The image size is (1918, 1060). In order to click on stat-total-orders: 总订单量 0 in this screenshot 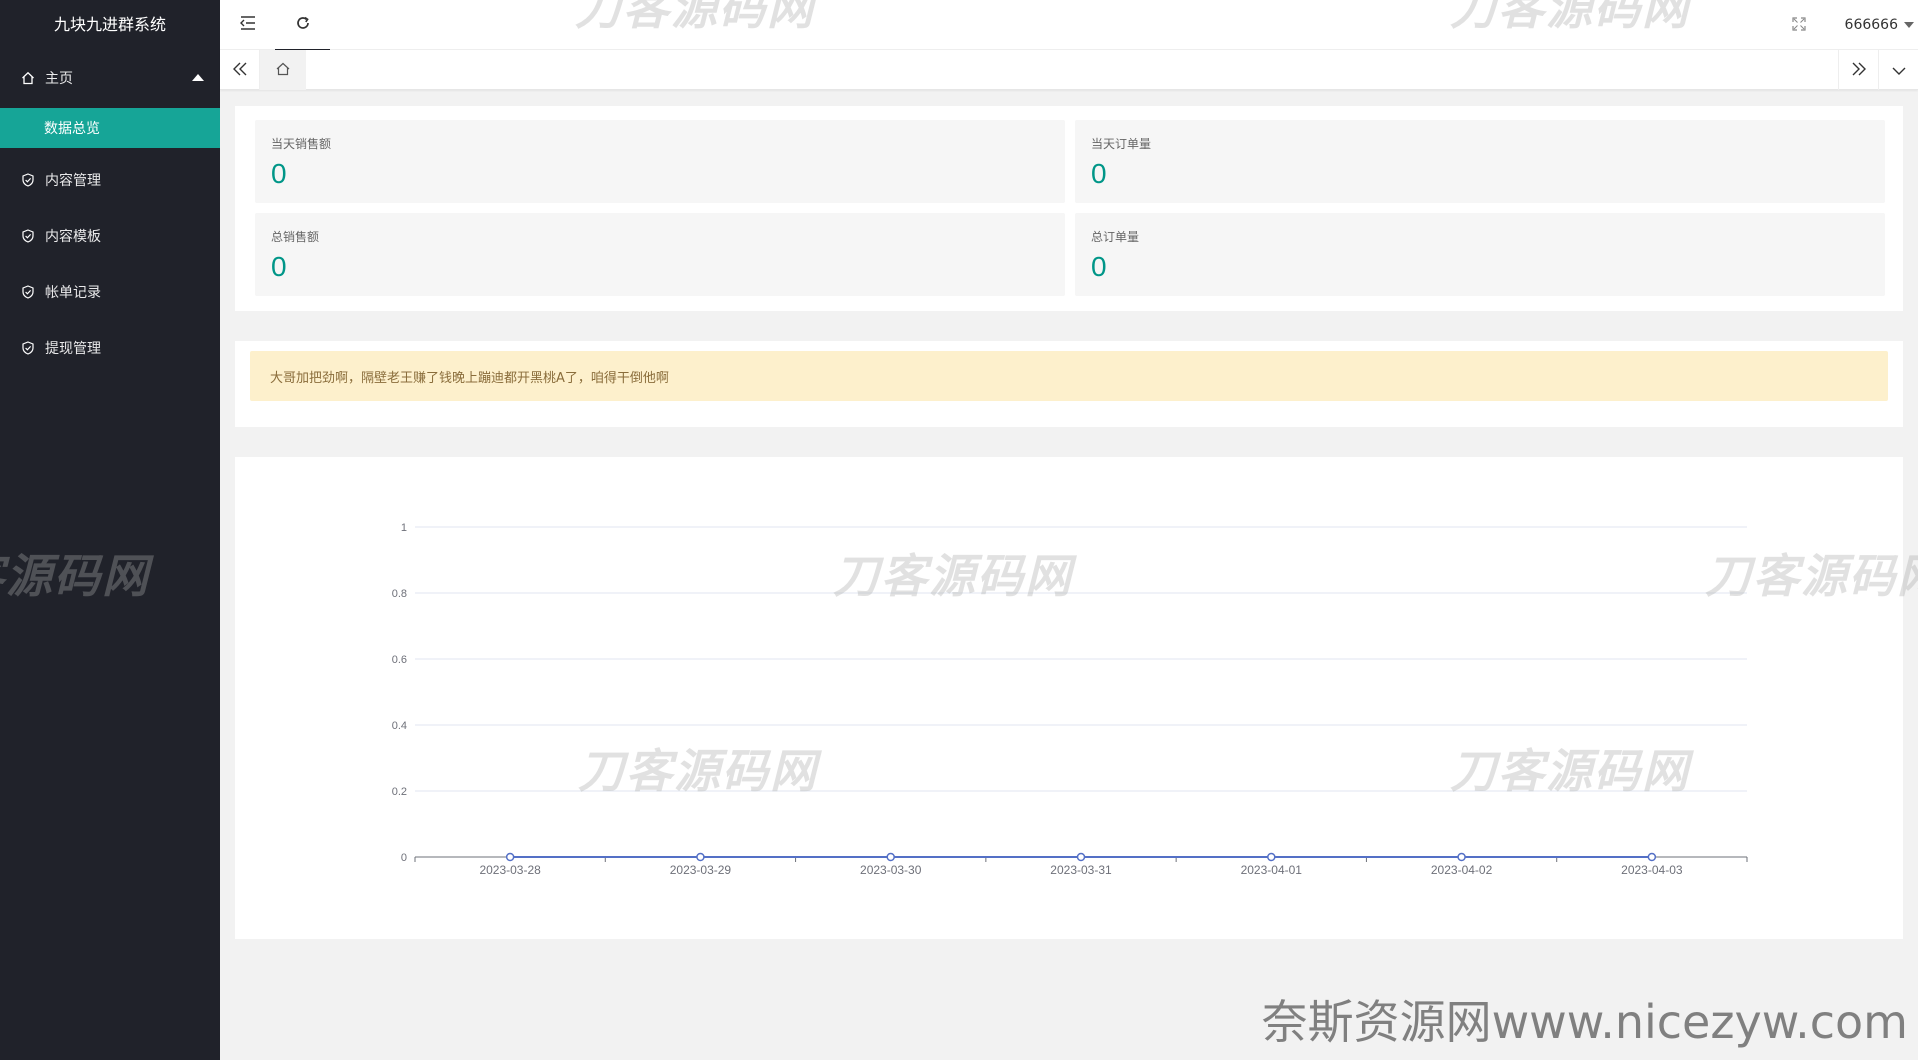, I will do `click(1480, 254)`.